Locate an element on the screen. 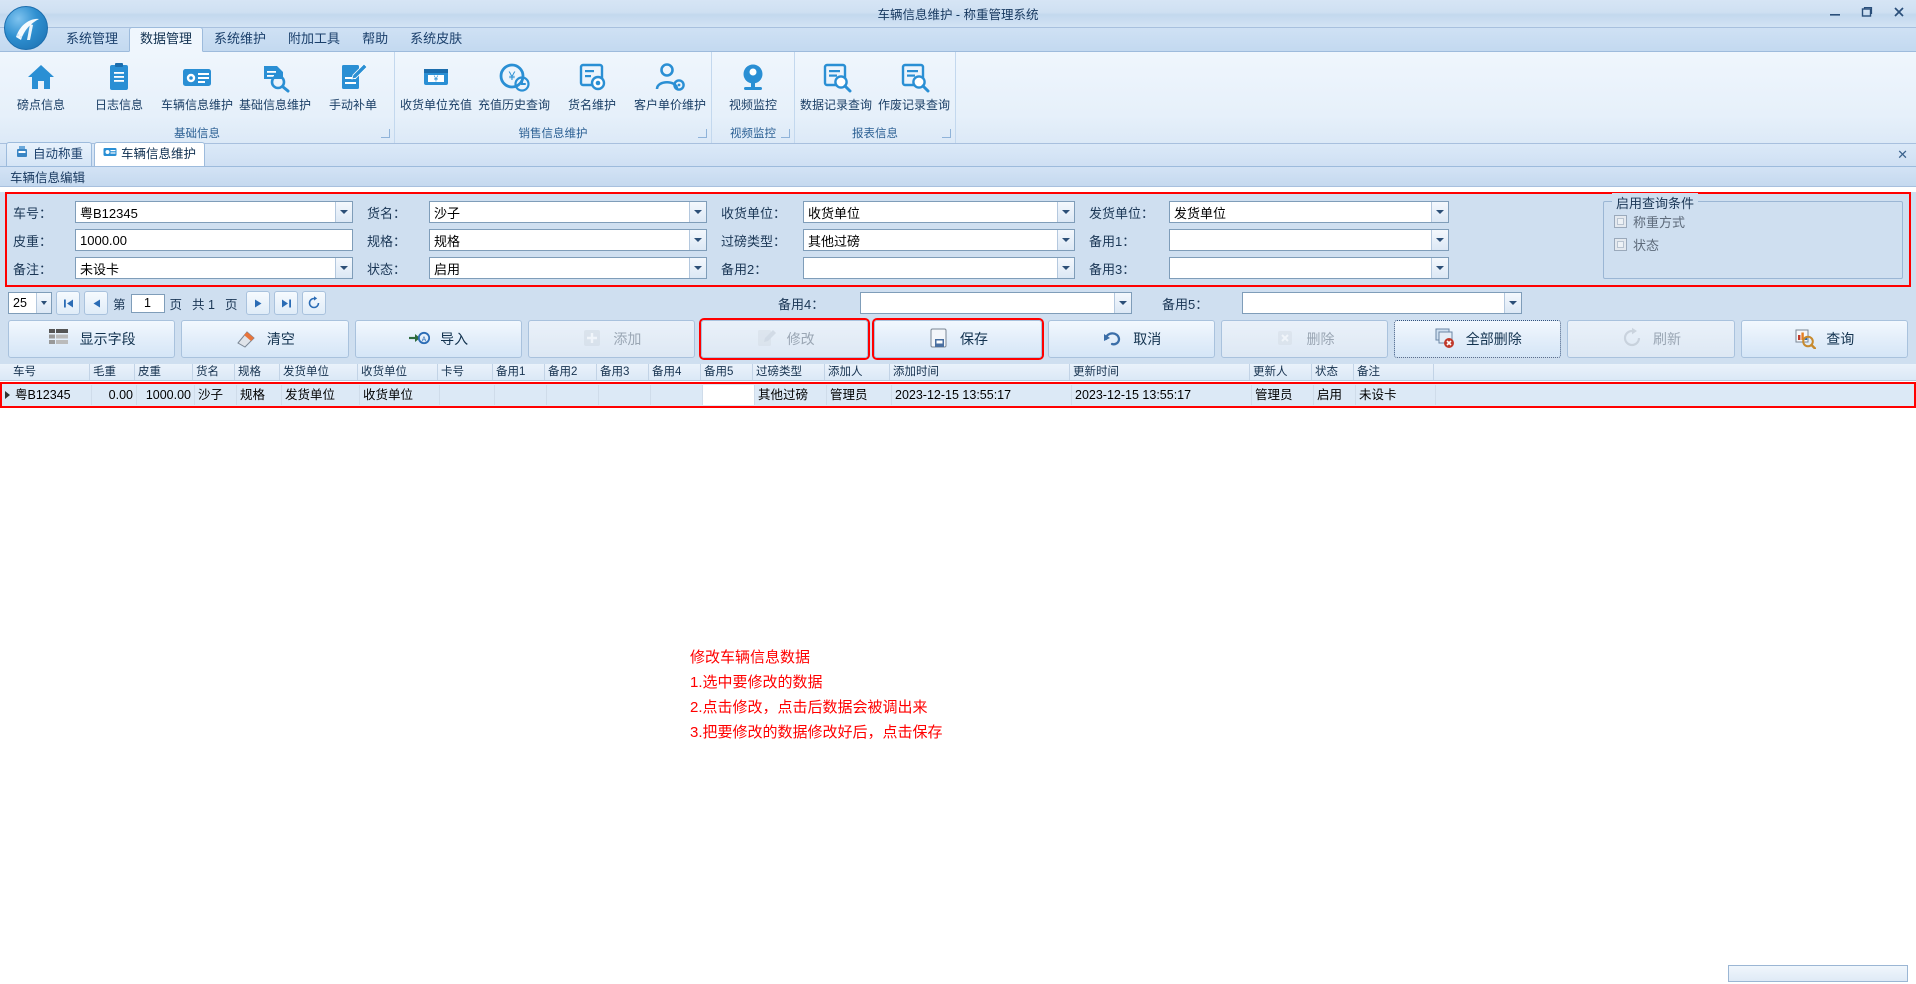 The image size is (1916, 984). close-icon is located at coordinates (1899, 12).